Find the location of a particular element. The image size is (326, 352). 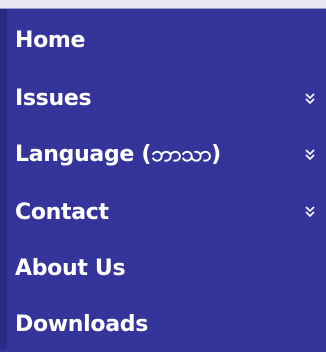

menu-item-label: Issues is located at coordinates (53, 98).